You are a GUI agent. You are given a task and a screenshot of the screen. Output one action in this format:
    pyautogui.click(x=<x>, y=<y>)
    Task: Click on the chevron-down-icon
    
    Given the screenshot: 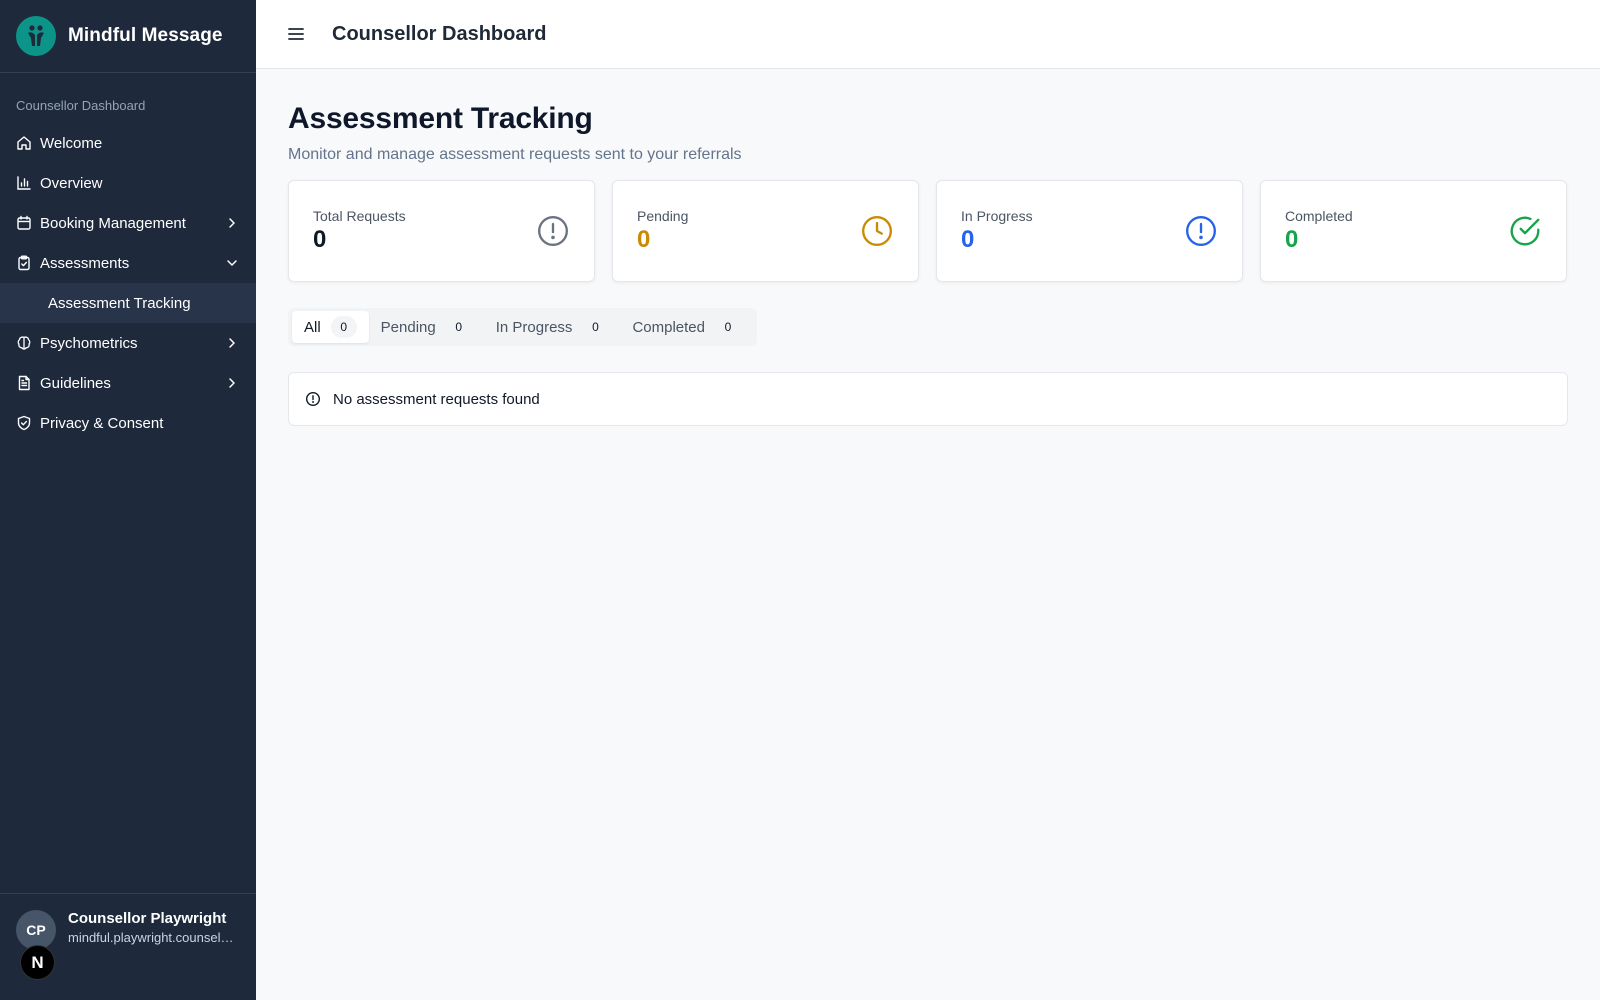 What is the action you would take?
    pyautogui.click(x=232, y=263)
    